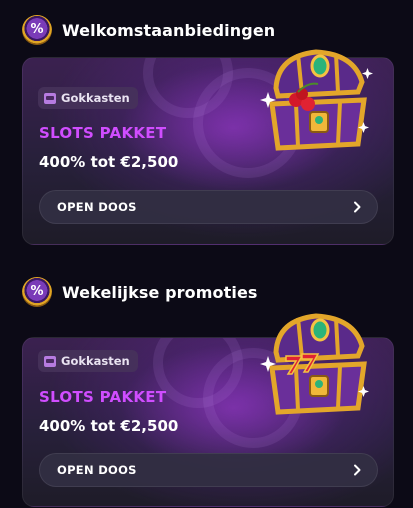 This screenshot has width=413, height=508. I want to click on section-title: Wekelijkse promoties, so click(160, 292).